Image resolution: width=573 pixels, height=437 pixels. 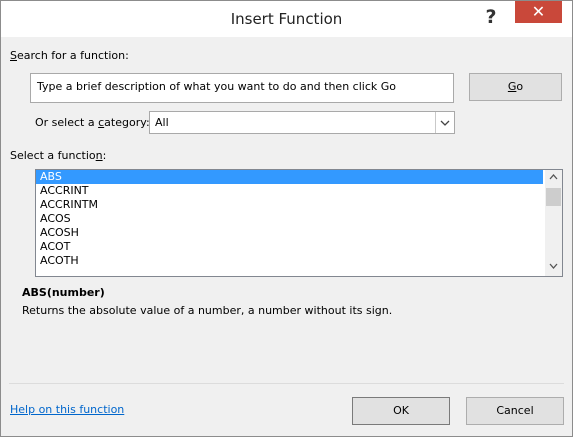 What do you see at coordinates (58, 155) in the screenshot?
I see `function-list-label: Select a function:` at bounding box center [58, 155].